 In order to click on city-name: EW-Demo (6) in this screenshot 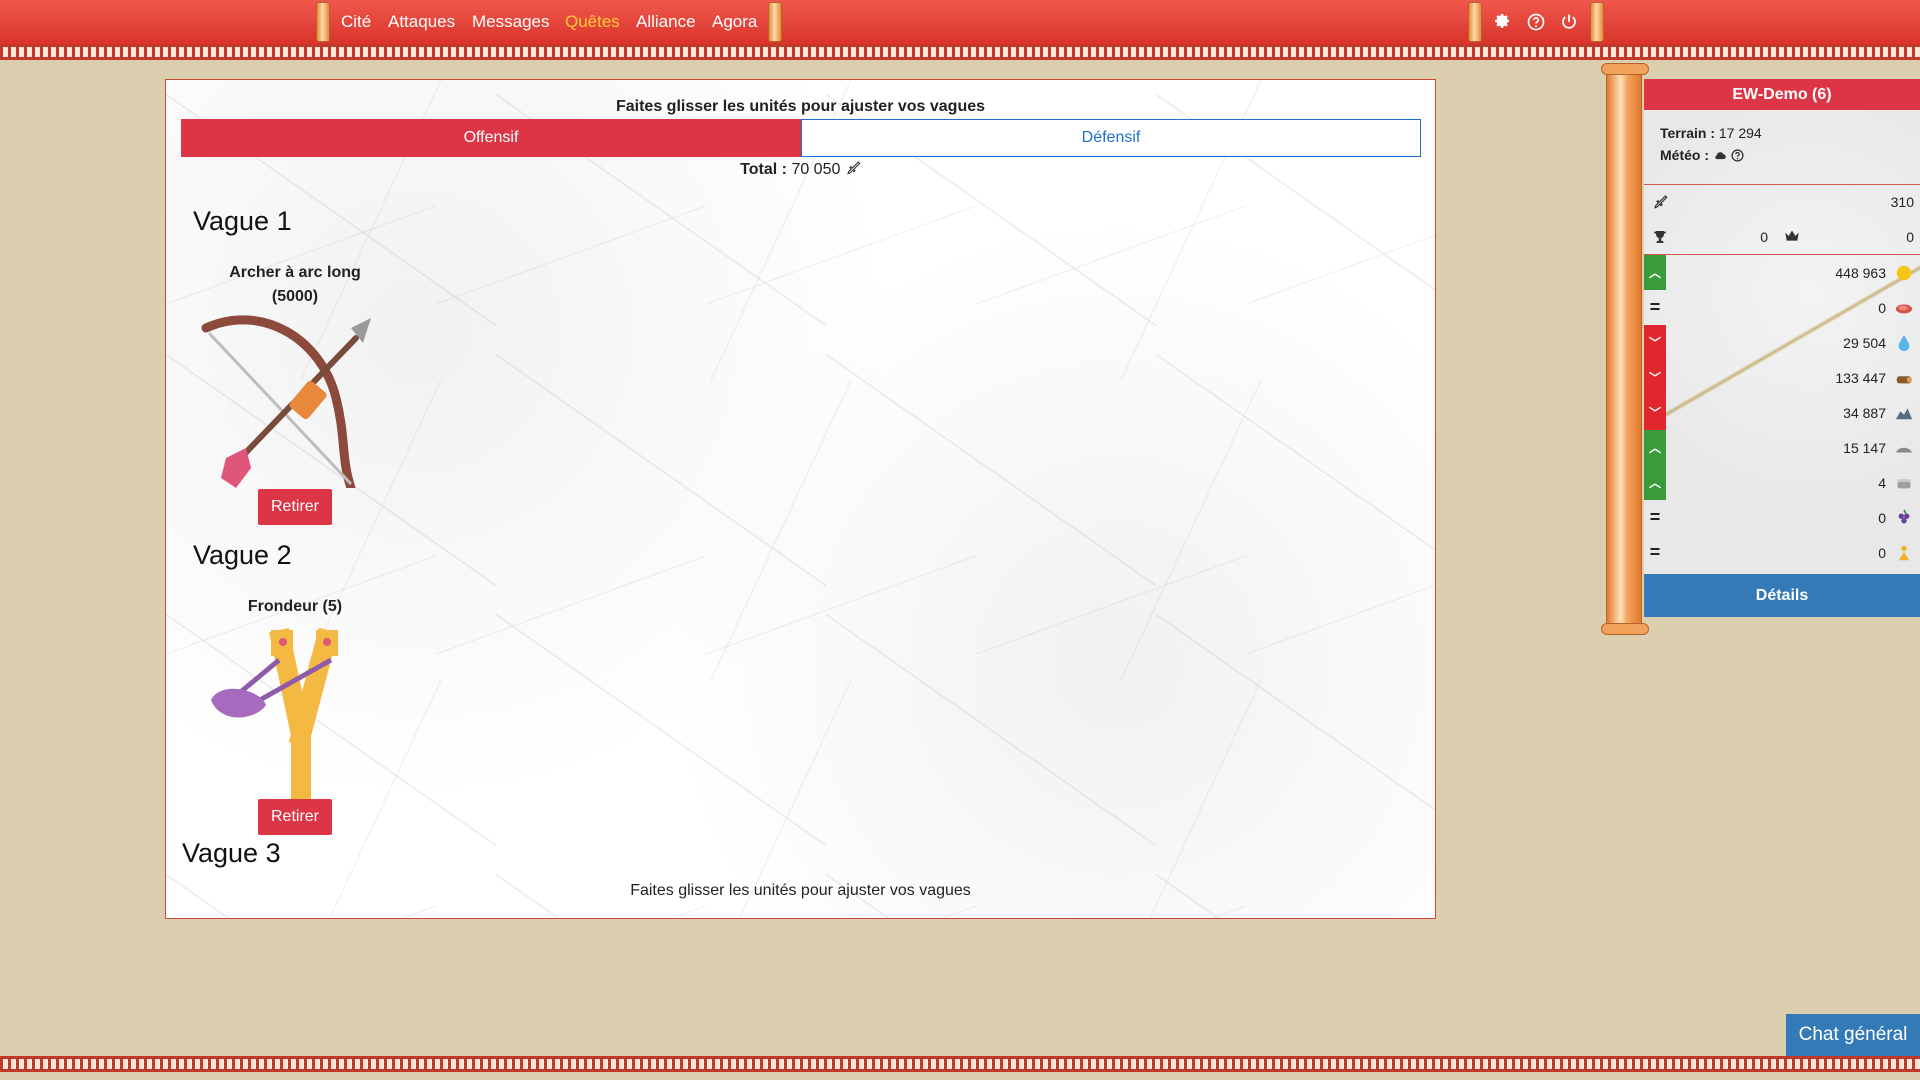, I will do `click(1782, 94)`.